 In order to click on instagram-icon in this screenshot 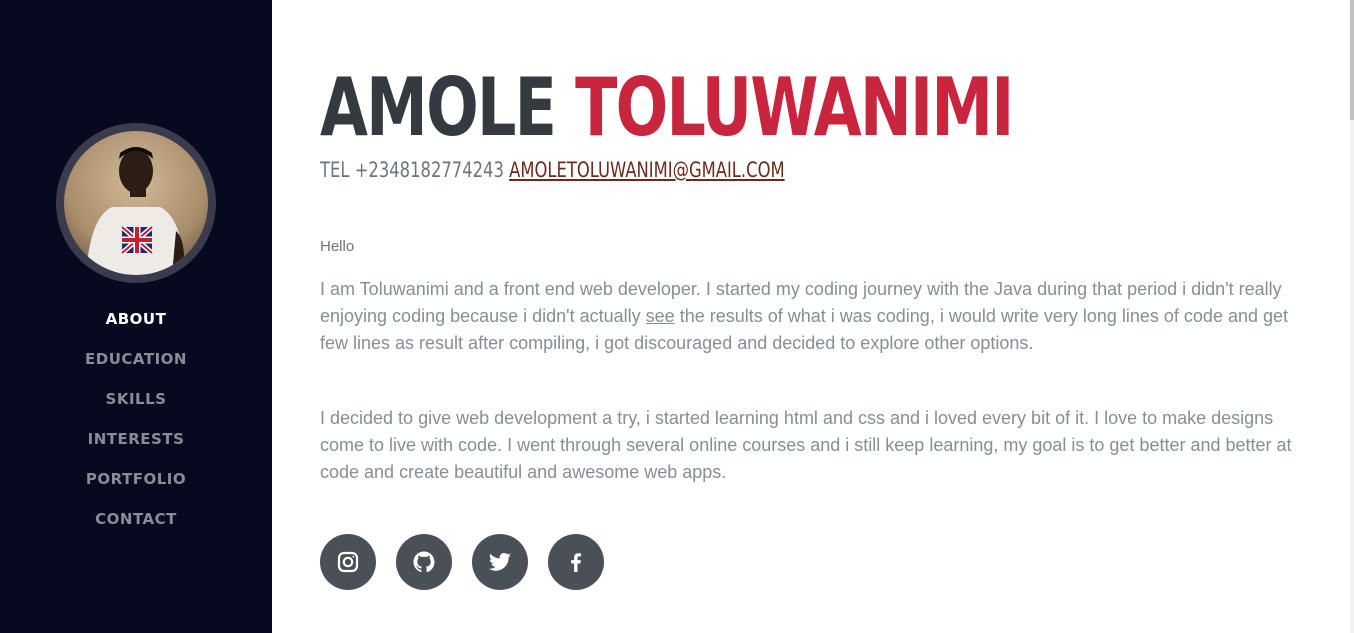, I will do `click(348, 562)`.